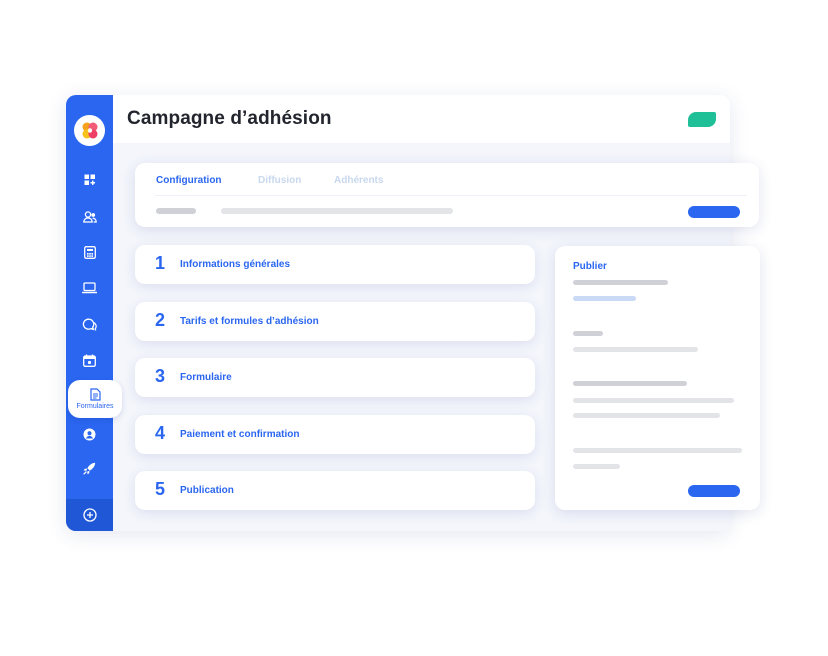 Image resolution: width=828 pixels, height=656 pixels. I want to click on chat-icon, so click(89, 324).